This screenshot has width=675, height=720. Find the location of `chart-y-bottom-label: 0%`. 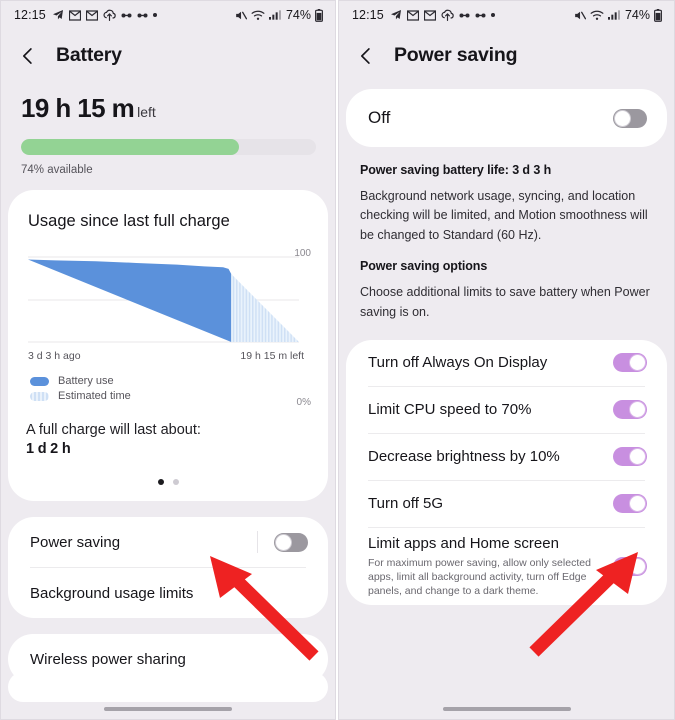

chart-y-bottom-label: 0% is located at coordinates (303, 402).